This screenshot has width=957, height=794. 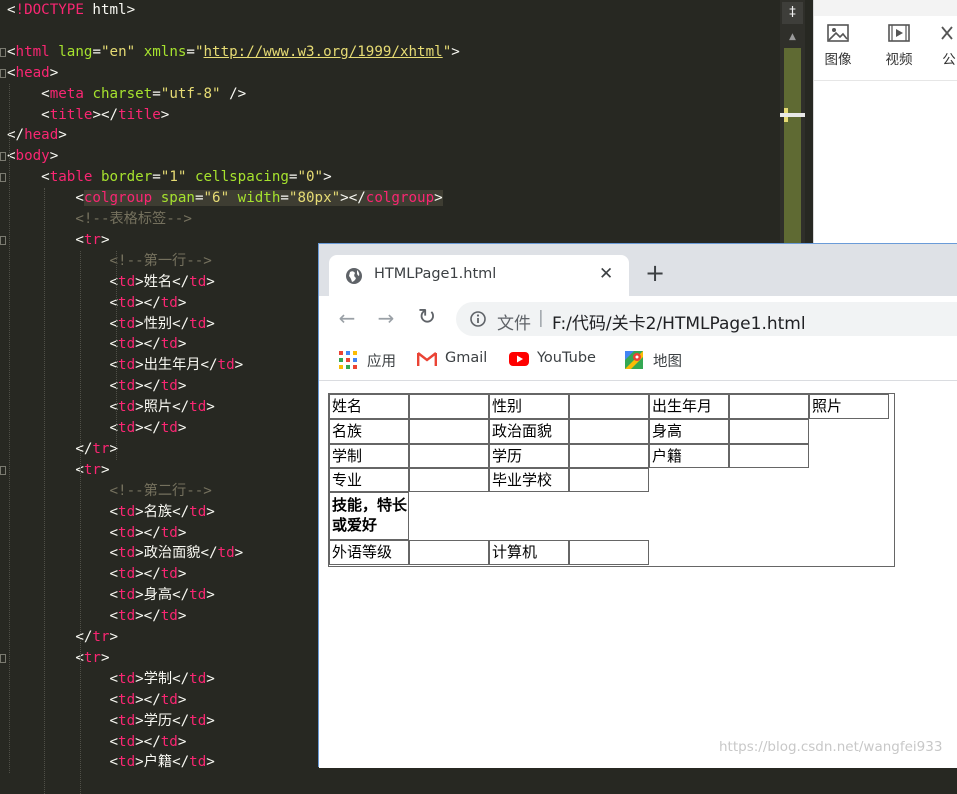 What do you see at coordinates (374, 360) in the screenshot?
I see `bookmark-apps: 应用` at bounding box center [374, 360].